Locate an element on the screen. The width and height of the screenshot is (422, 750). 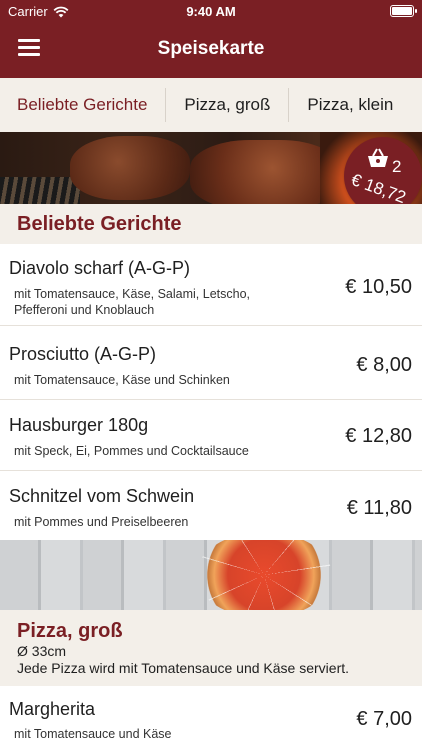
item-price: € 12,80 is located at coordinates (378, 436).